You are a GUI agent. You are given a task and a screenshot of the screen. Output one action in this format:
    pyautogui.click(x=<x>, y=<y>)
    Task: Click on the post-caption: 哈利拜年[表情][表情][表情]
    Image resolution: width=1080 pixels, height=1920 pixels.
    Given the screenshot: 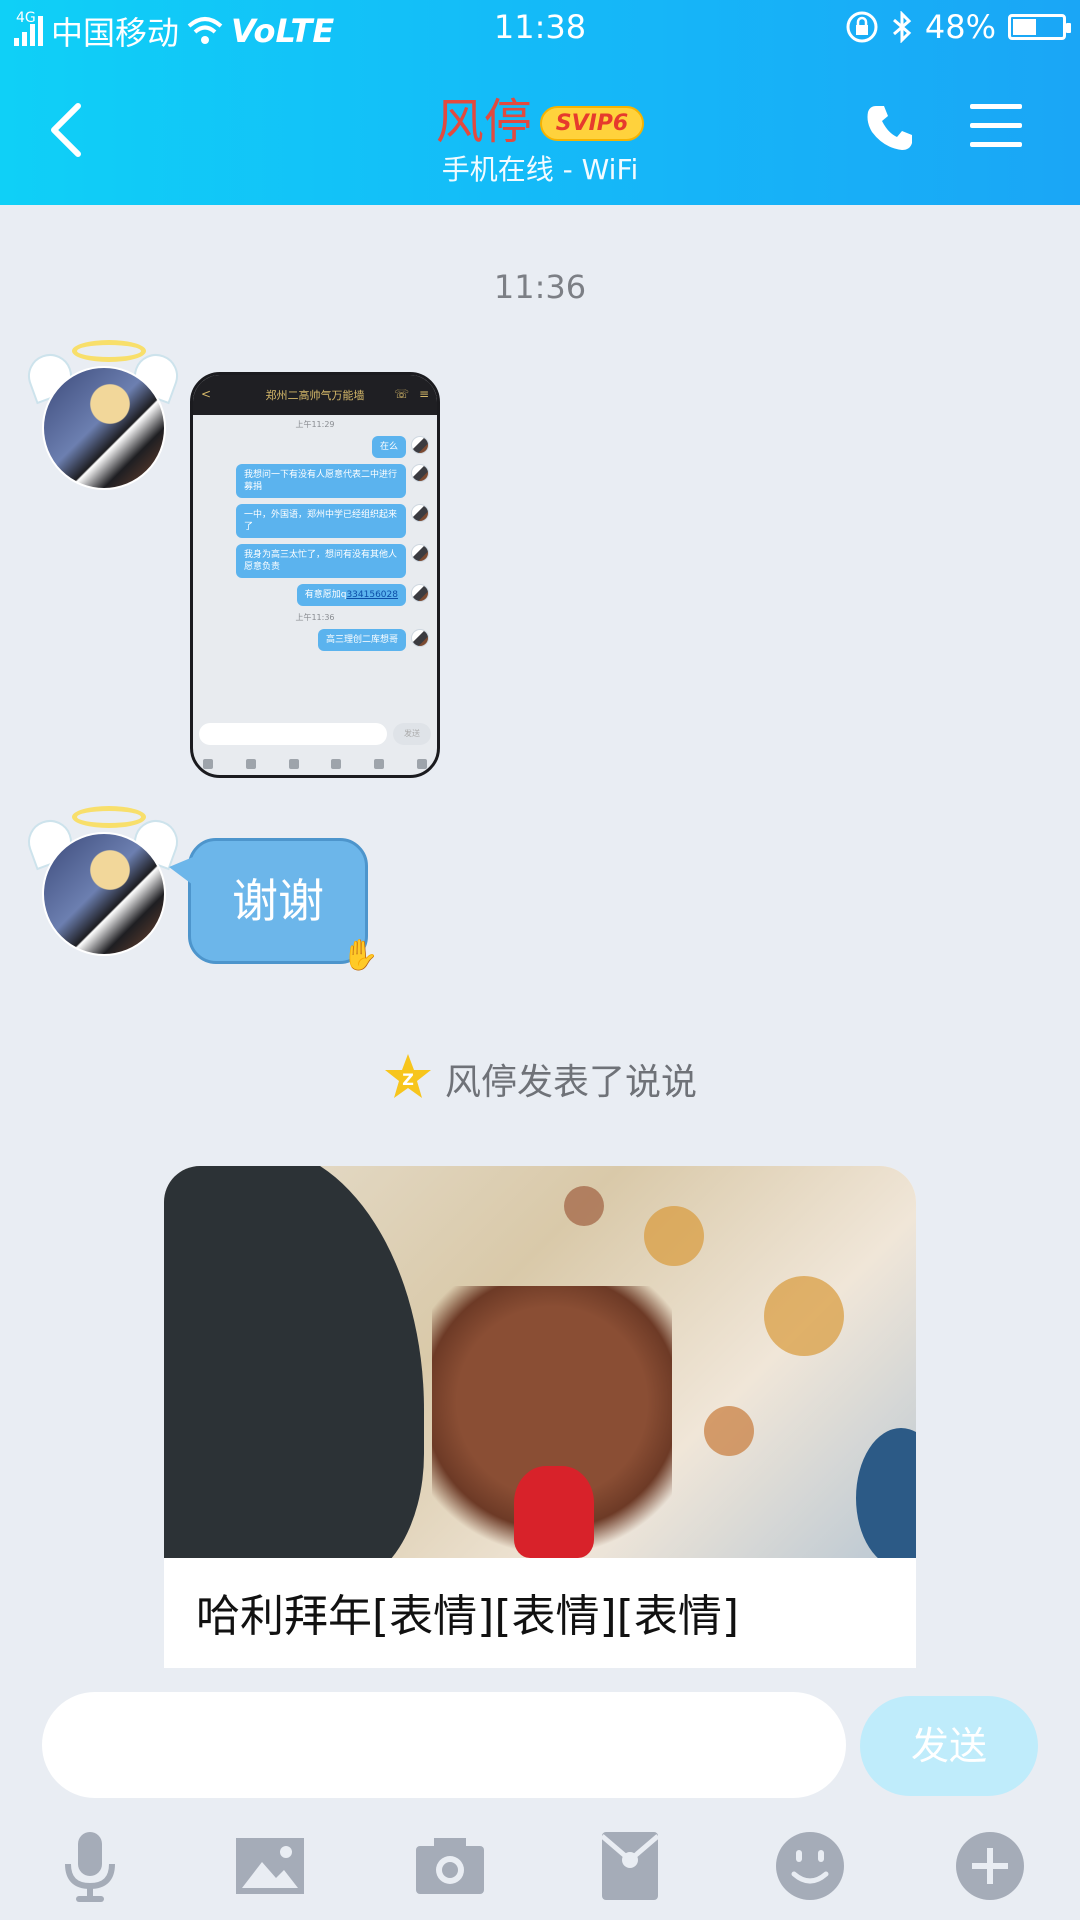 What is the action you would take?
    pyautogui.click(x=467, y=1616)
    